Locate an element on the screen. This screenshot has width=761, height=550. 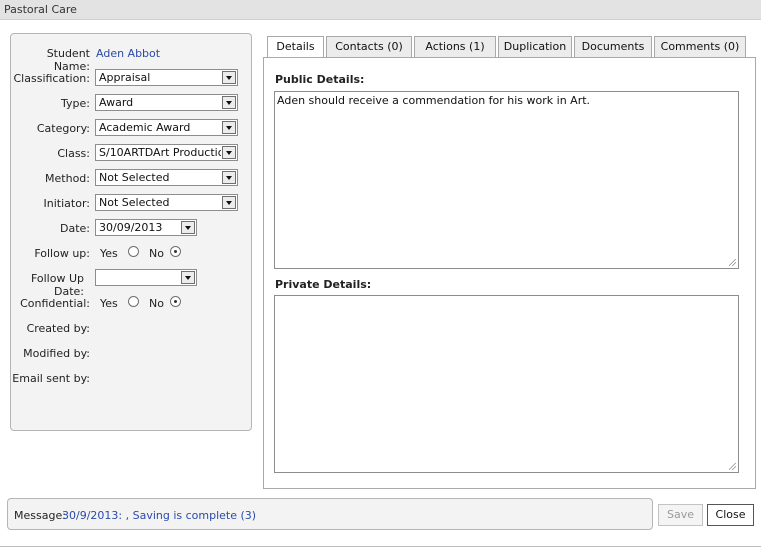
category-label: Category: is located at coordinates (63, 128).